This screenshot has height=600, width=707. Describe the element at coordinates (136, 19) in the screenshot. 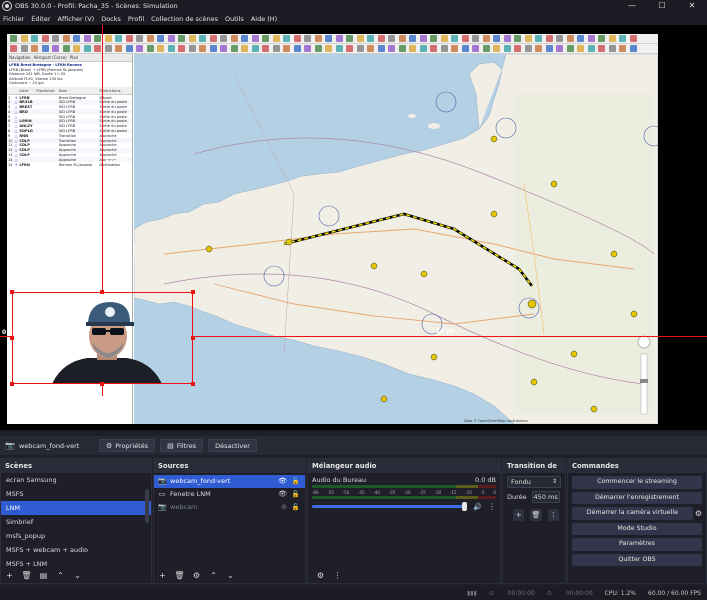

I see `menu-profile: Profil` at that location.